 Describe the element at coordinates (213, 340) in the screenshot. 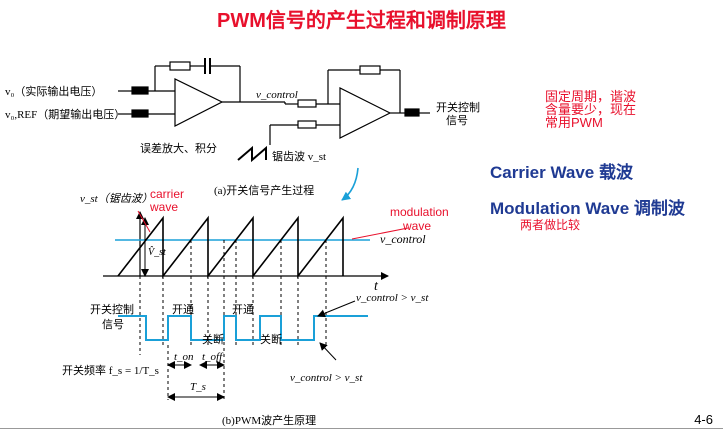

I see `off-label-1: 关断` at that location.